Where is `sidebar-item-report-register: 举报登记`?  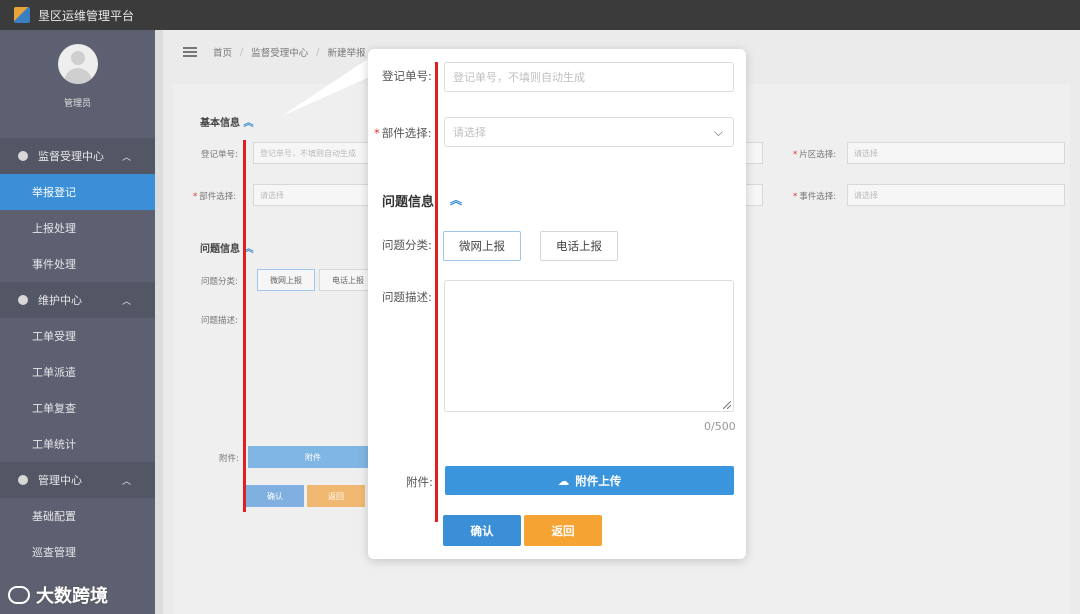 sidebar-item-report-register: 举报登记 is located at coordinates (77, 192).